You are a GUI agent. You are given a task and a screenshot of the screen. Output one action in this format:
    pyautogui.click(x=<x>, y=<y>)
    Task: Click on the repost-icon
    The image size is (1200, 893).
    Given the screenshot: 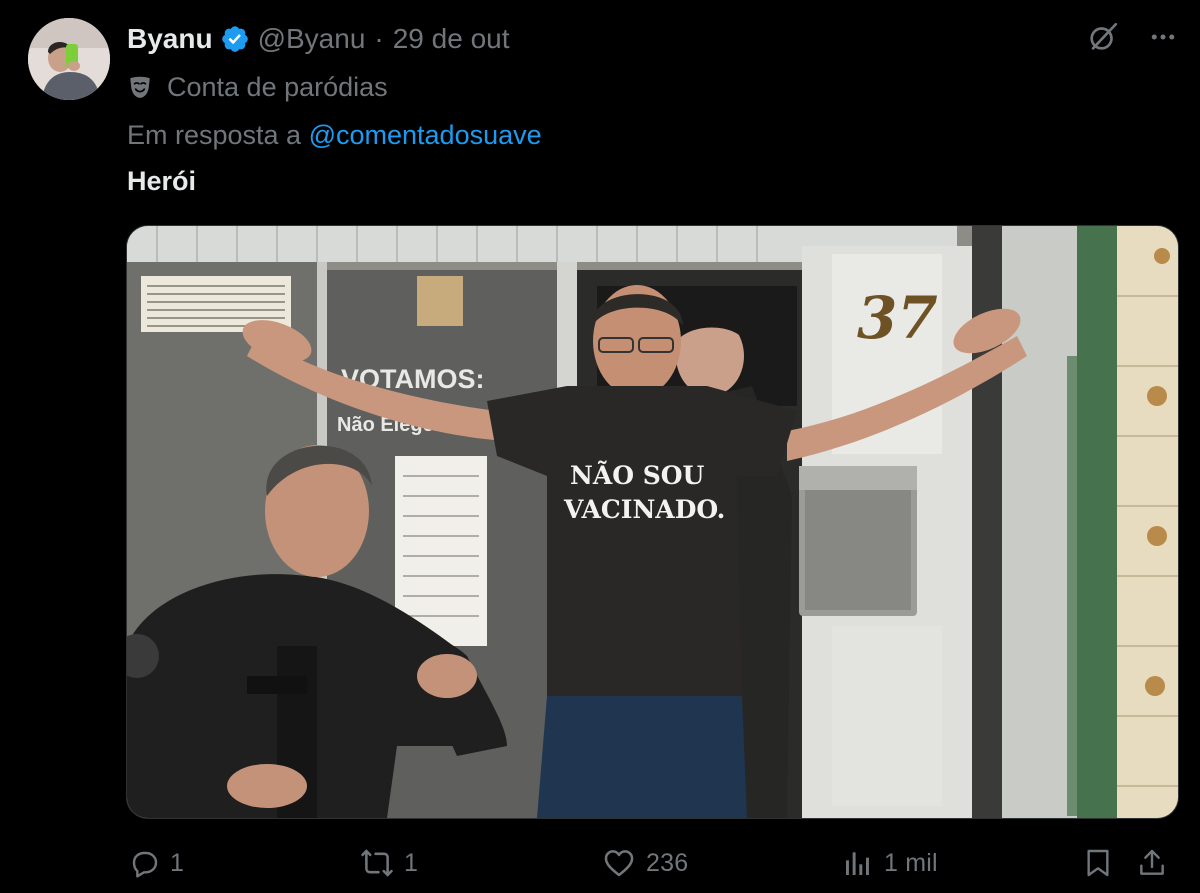 What is the action you would take?
    pyautogui.click(x=377, y=863)
    